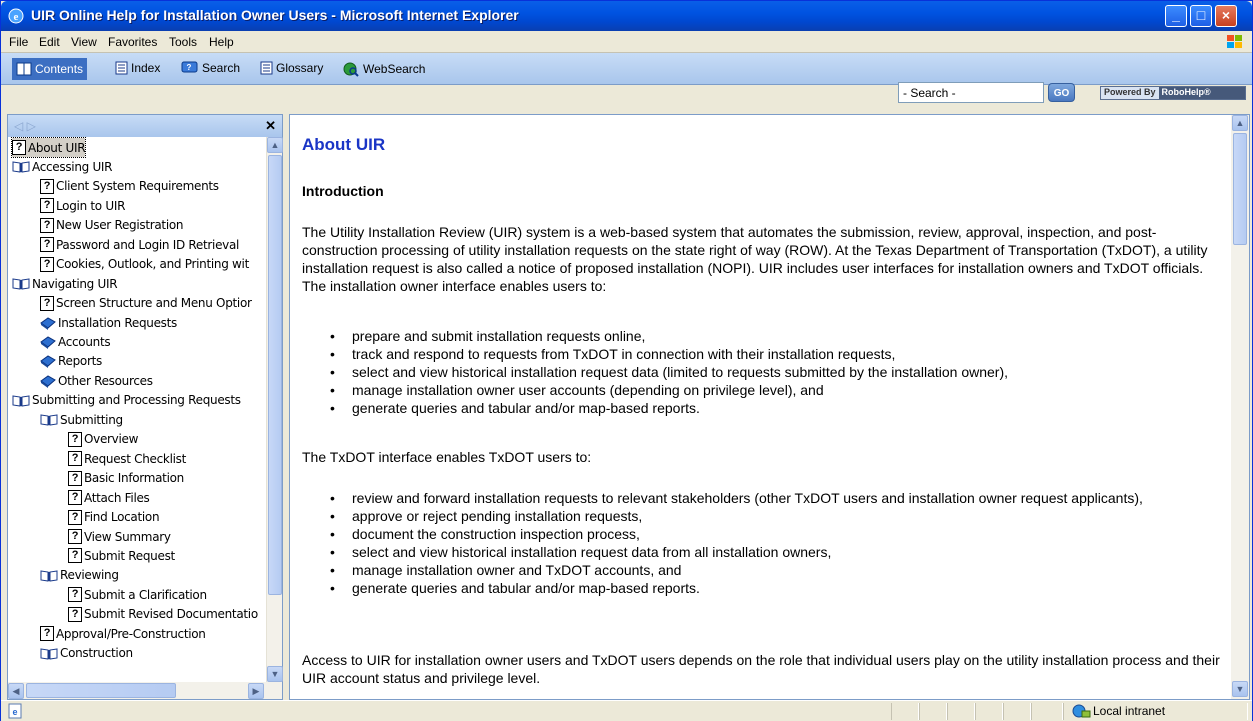  I want to click on book-icon, so click(24, 69).